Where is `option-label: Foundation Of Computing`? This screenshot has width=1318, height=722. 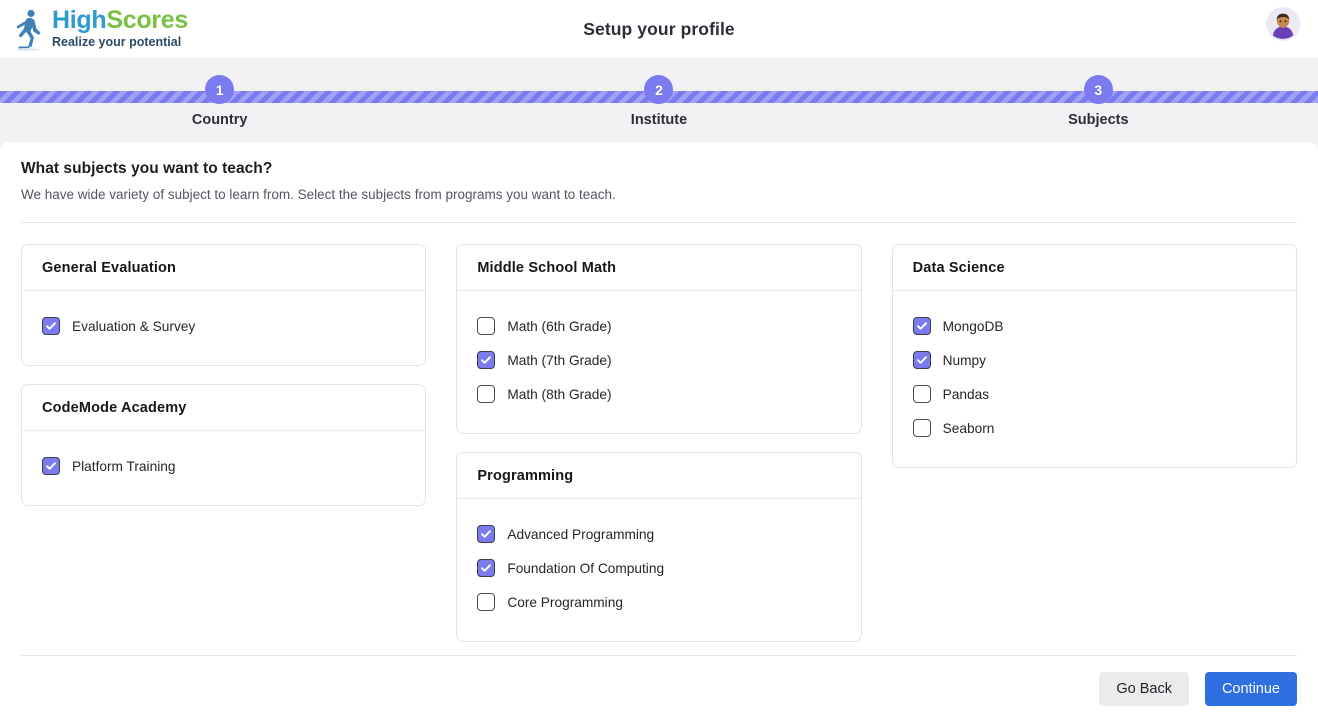
option-label: Foundation Of Computing is located at coordinates (586, 568).